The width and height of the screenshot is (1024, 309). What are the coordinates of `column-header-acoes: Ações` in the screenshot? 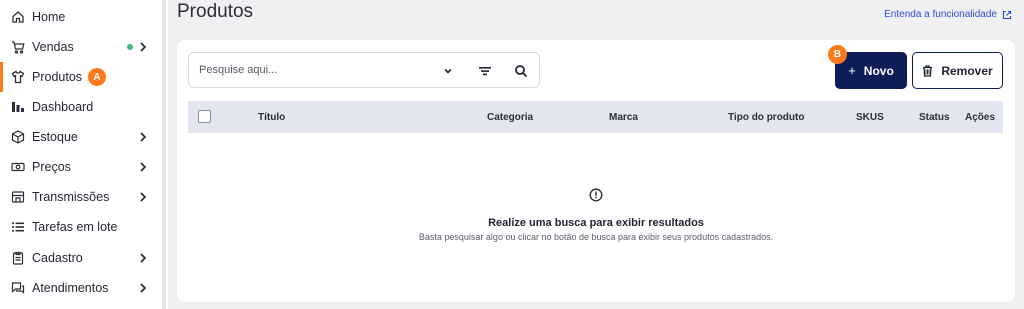 It's located at (980, 117).